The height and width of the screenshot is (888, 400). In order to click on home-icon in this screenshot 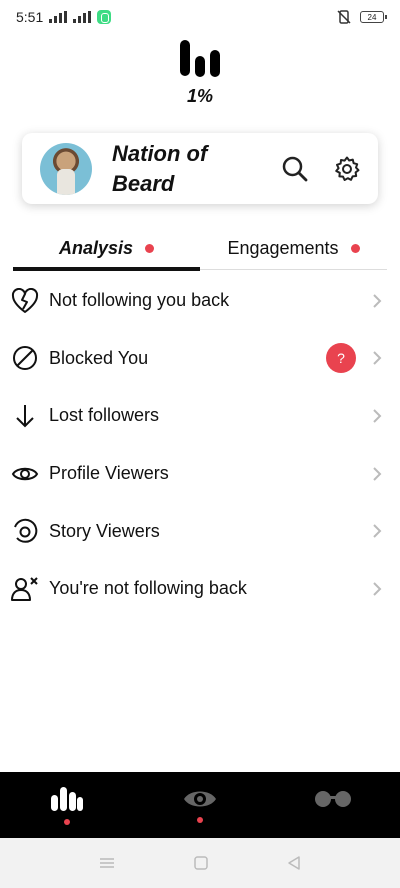, I will do `click(201, 863)`.